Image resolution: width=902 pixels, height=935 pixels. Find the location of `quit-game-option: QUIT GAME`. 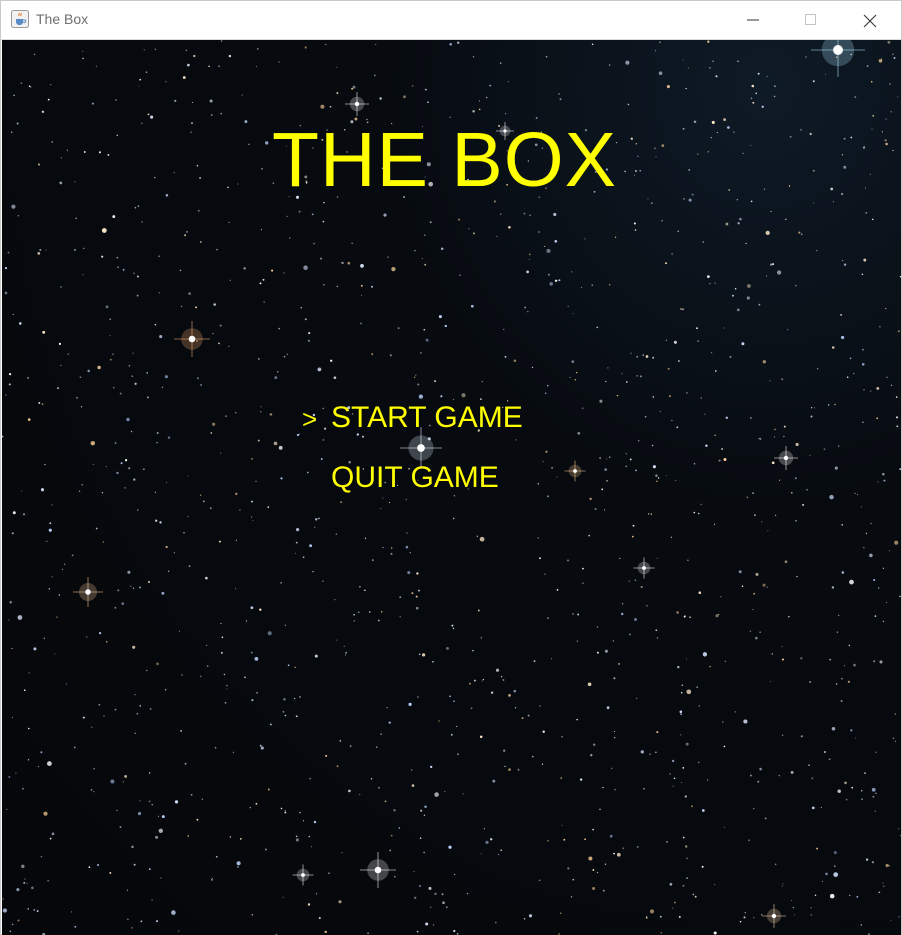

quit-game-option: QUIT GAME is located at coordinates (415, 478).